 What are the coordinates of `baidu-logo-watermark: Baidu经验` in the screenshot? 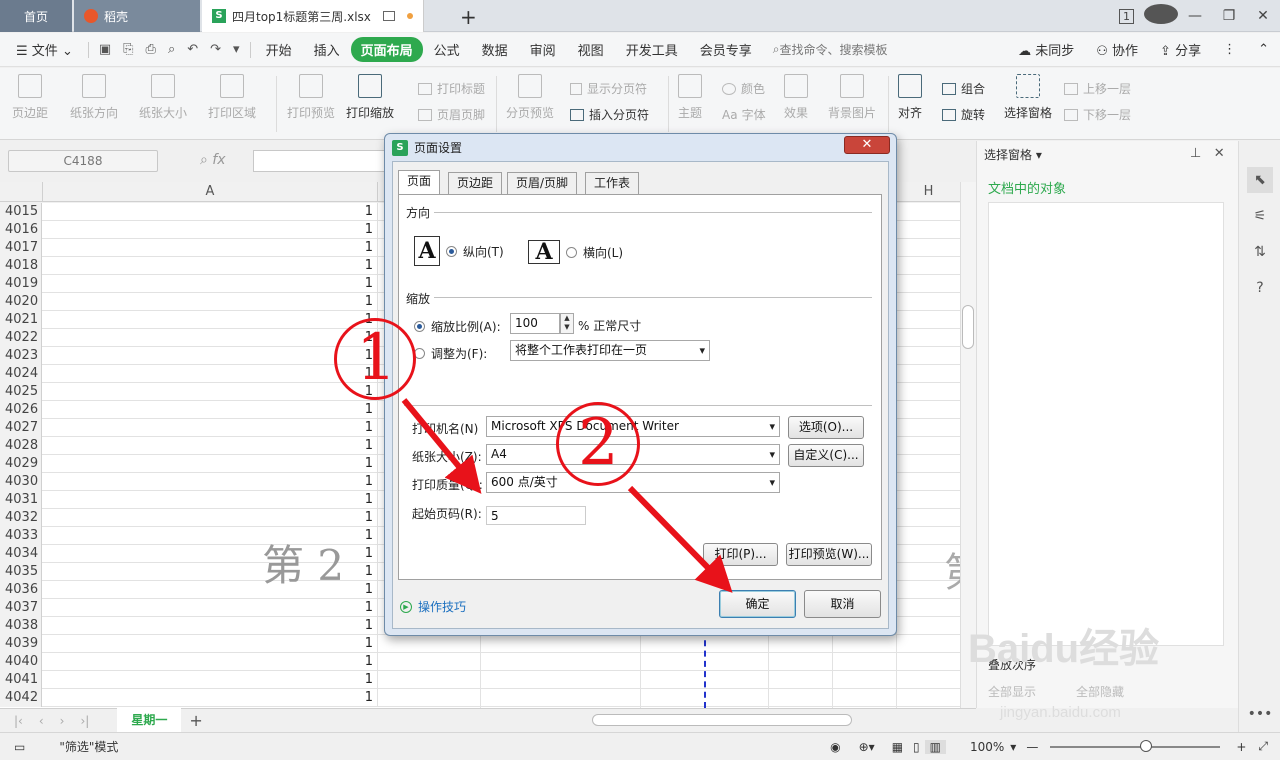 It's located at (1064, 649).